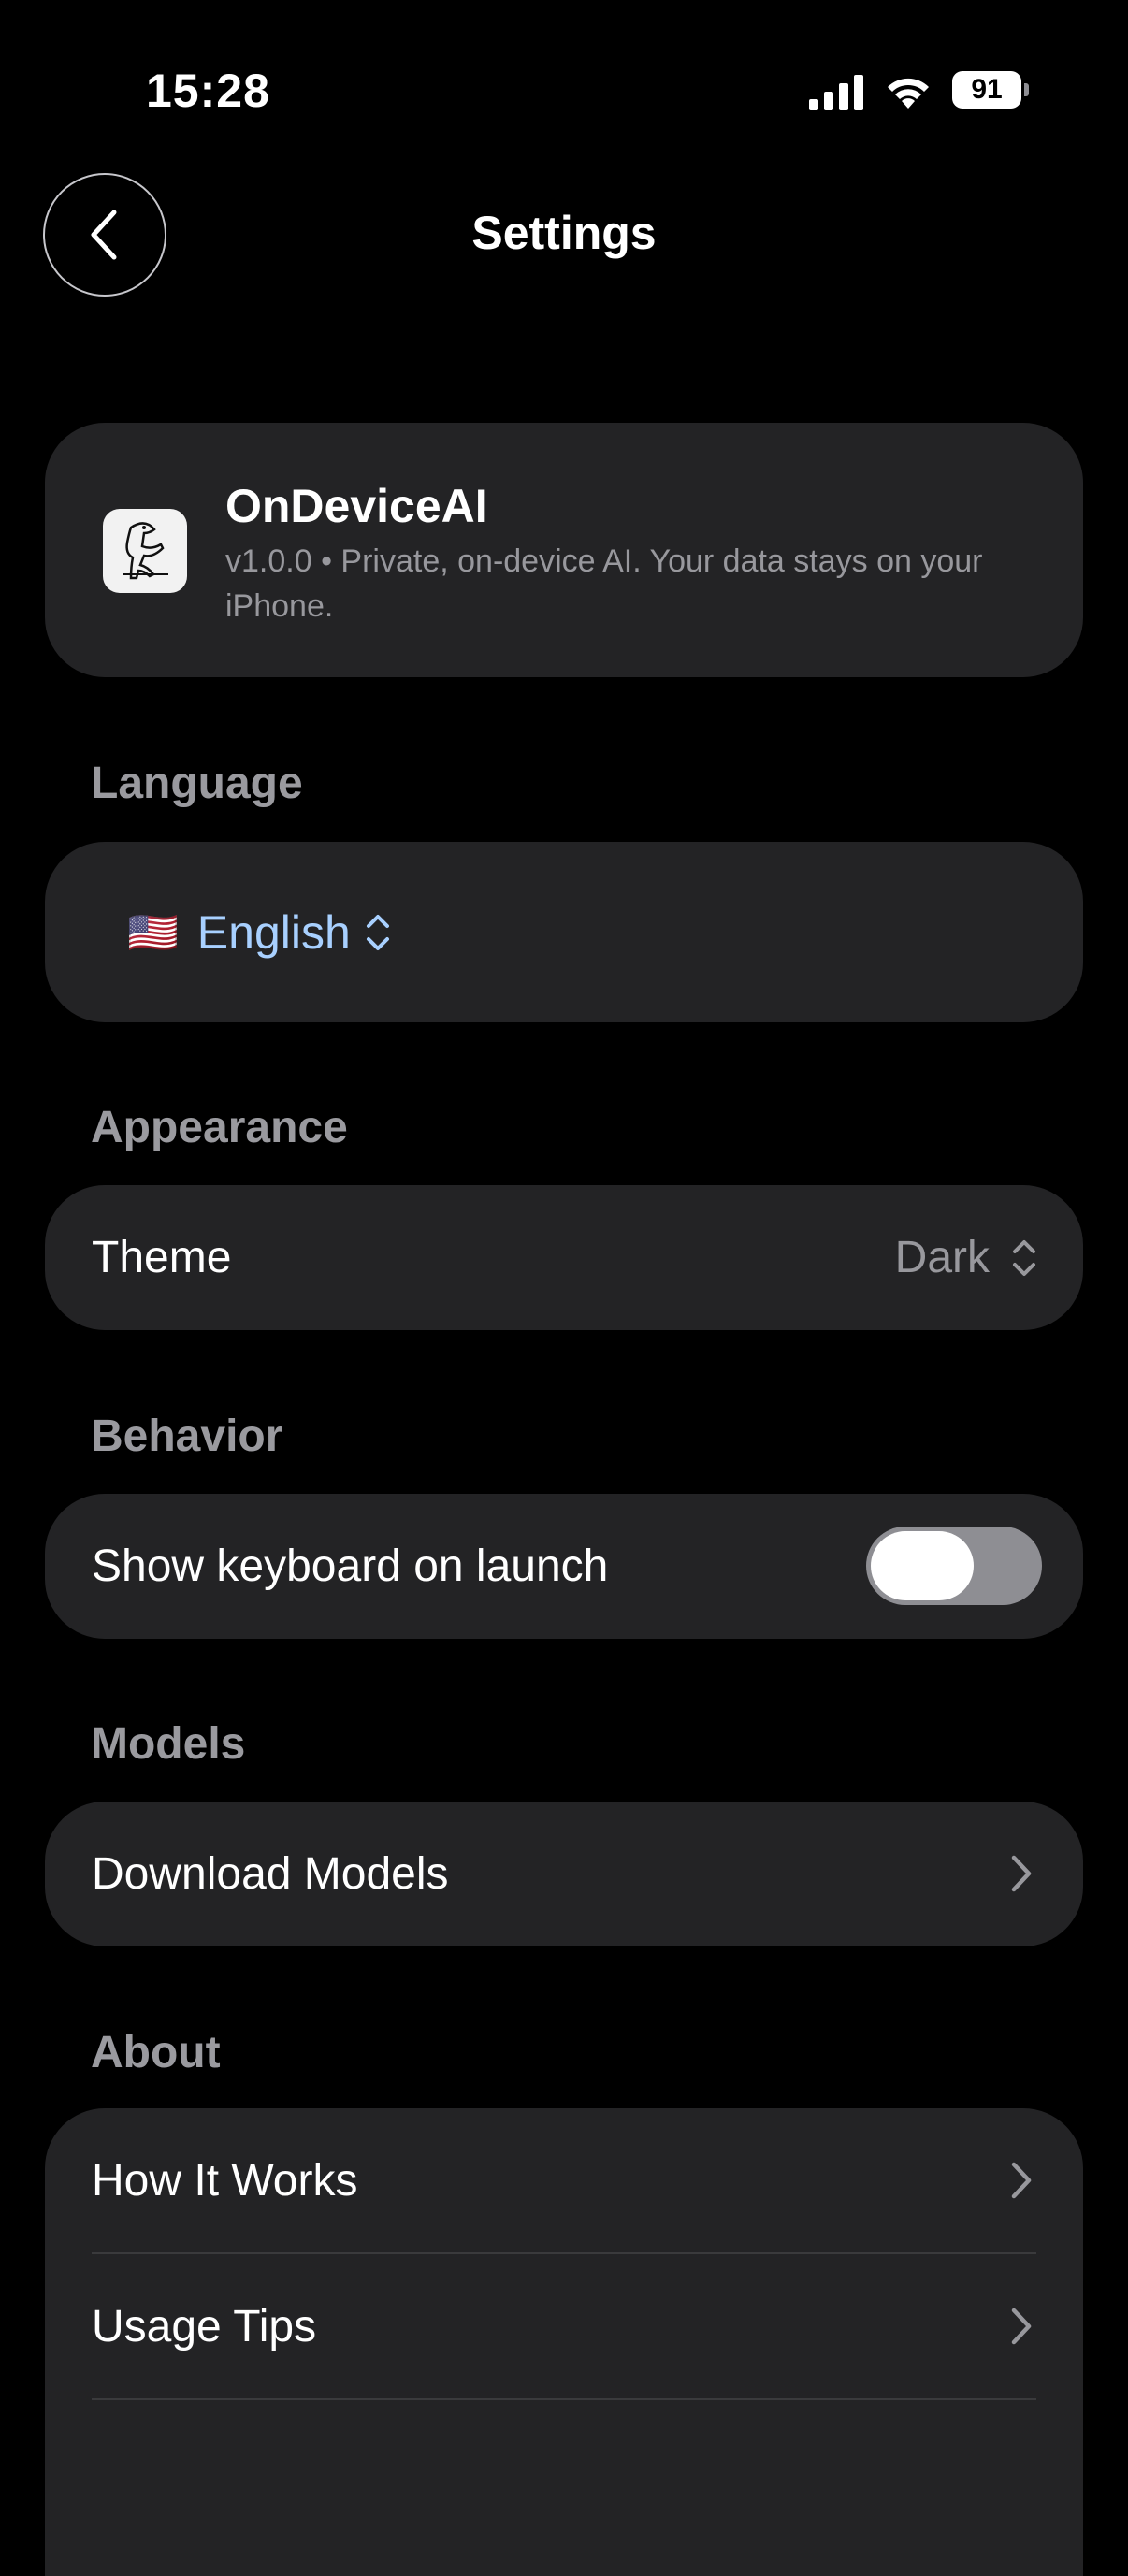 The height and width of the screenshot is (2576, 1128). What do you see at coordinates (564, 2327) in the screenshot?
I see `usage-tips-row: Usage Tips` at bounding box center [564, 2327].